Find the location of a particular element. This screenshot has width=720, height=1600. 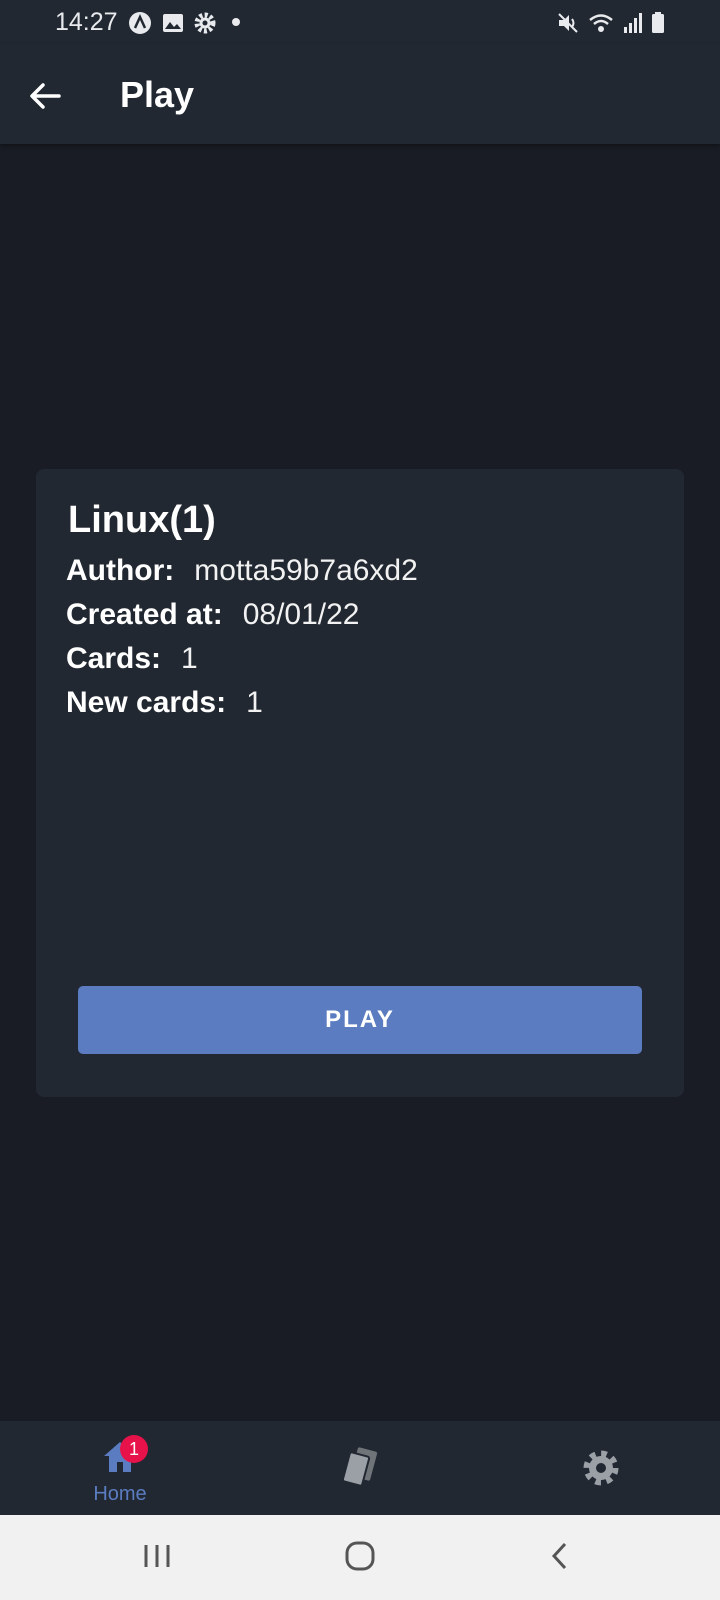

recent-apps-icon is located at coordinates (157, 1556).